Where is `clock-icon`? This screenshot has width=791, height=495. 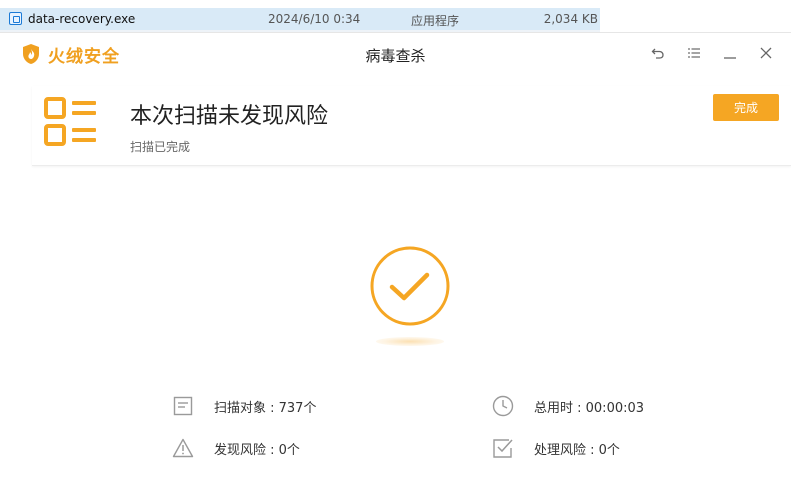 clock-icon is located at coordinates (503, 406).